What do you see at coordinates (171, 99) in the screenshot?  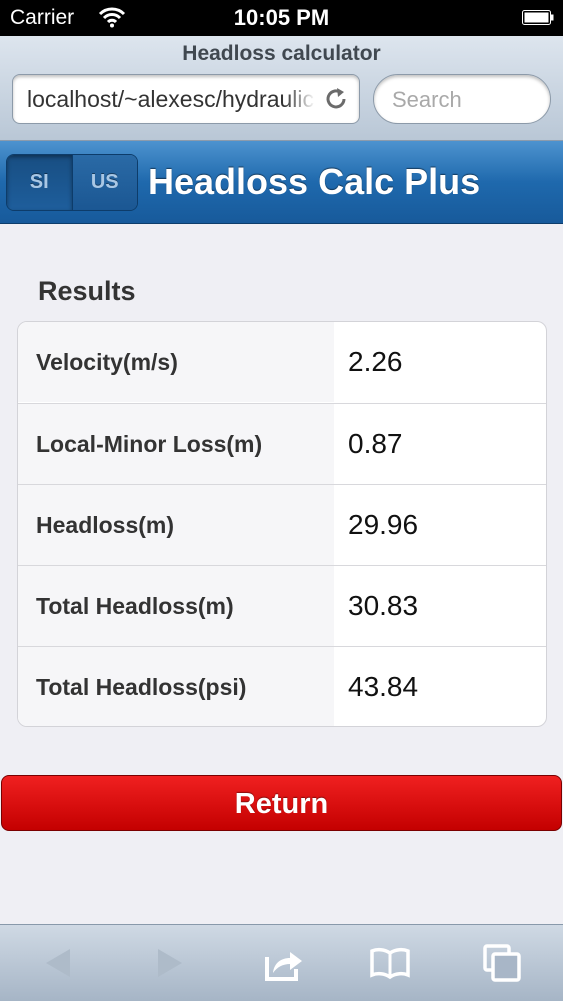 I see `url-text: localhost/~alexesc/hydraulics` at bounding box center [171, 99].